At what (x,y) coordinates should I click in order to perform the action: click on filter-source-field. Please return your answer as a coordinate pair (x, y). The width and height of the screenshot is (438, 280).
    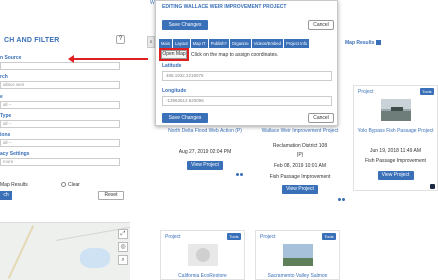
    Looking at the image, I should click on (60, 66).